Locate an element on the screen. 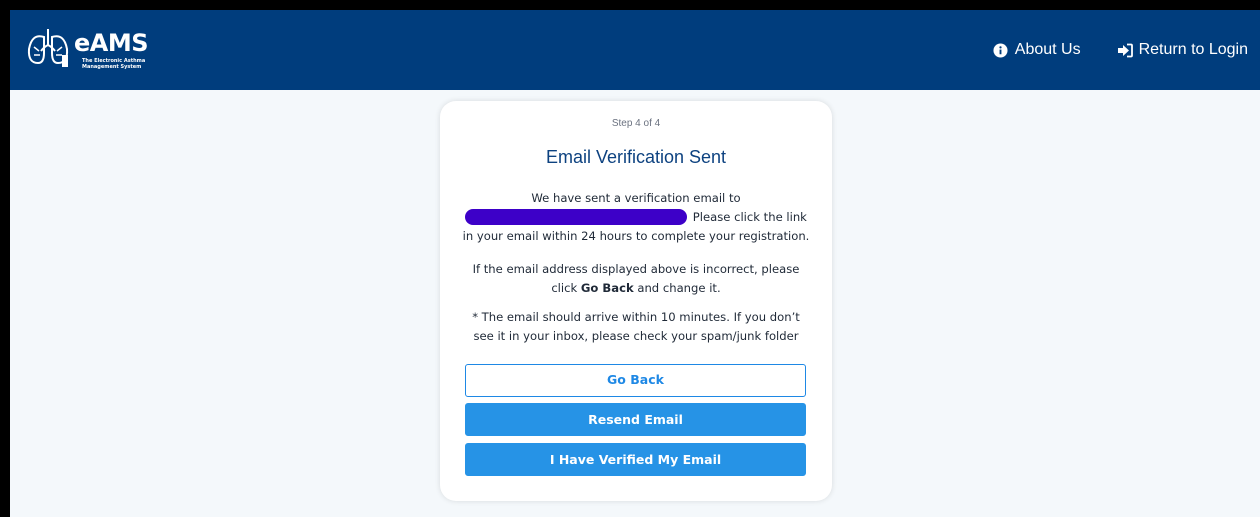 Image resolution: width=1260 pixels, height=517 pixels. lungs-icon is located at coordinates (48, 48).